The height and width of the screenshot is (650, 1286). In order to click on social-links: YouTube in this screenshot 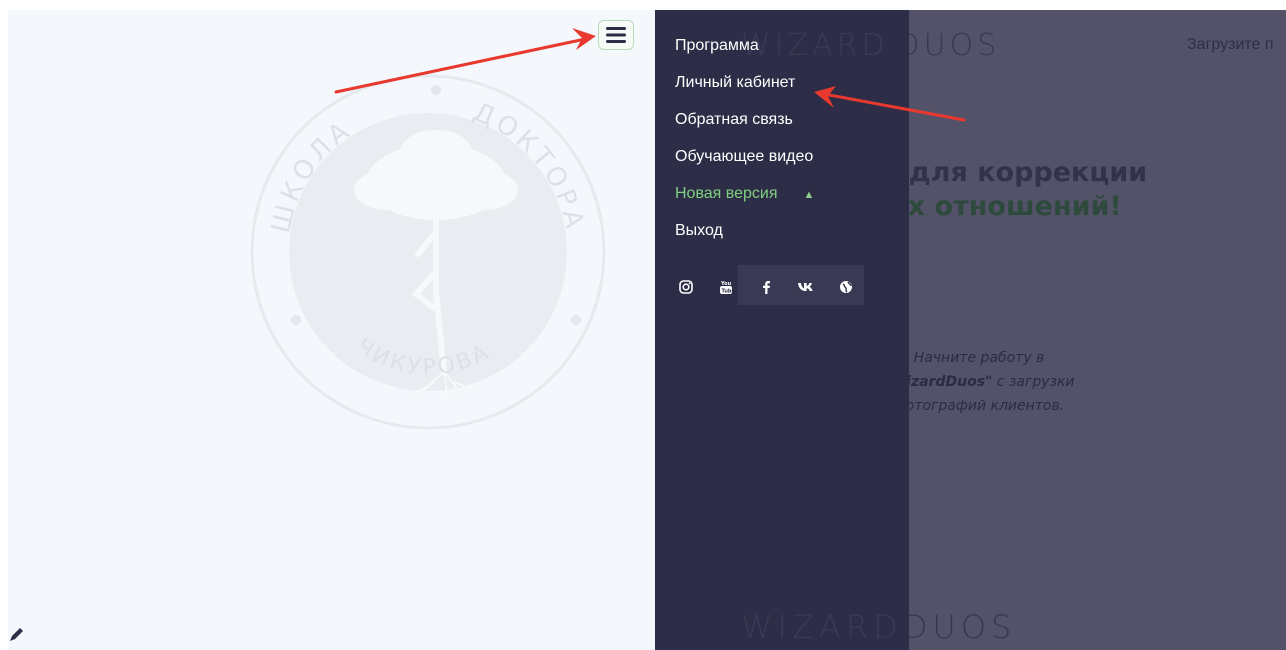, I will do `click(775, 287)`.